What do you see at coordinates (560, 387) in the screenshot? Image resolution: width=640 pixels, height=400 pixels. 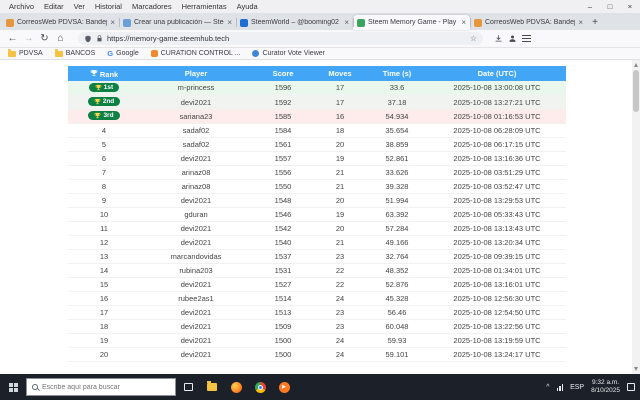 I see `network-icon` at bounding box center [560, 387].